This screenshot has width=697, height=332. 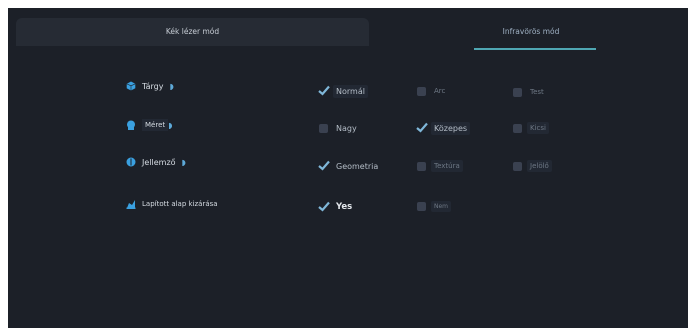 I want to click on checkbox-label: Test, so click(x=537, y=92).